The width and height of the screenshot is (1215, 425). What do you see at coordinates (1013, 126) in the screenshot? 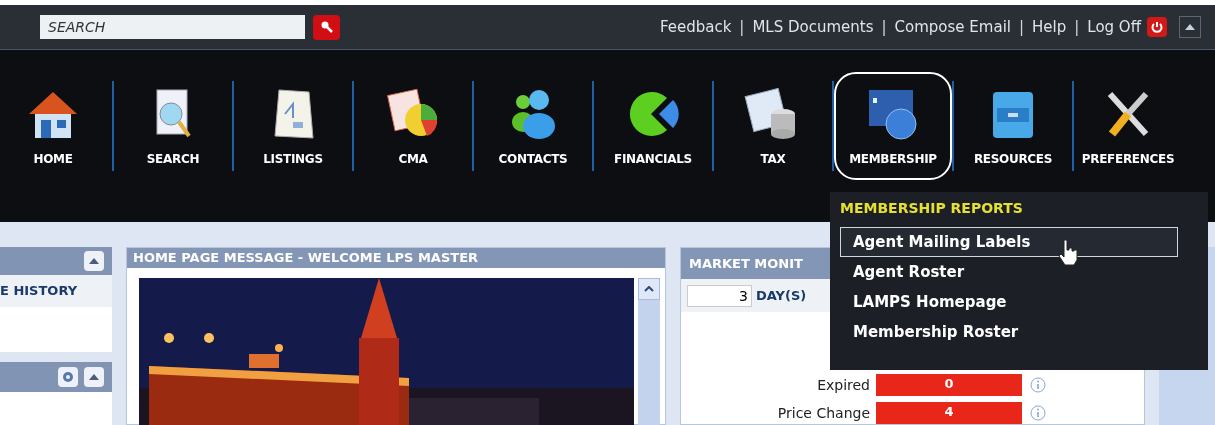
I see `nav-item: RESOURCES` at bounding box center [1013, 126].